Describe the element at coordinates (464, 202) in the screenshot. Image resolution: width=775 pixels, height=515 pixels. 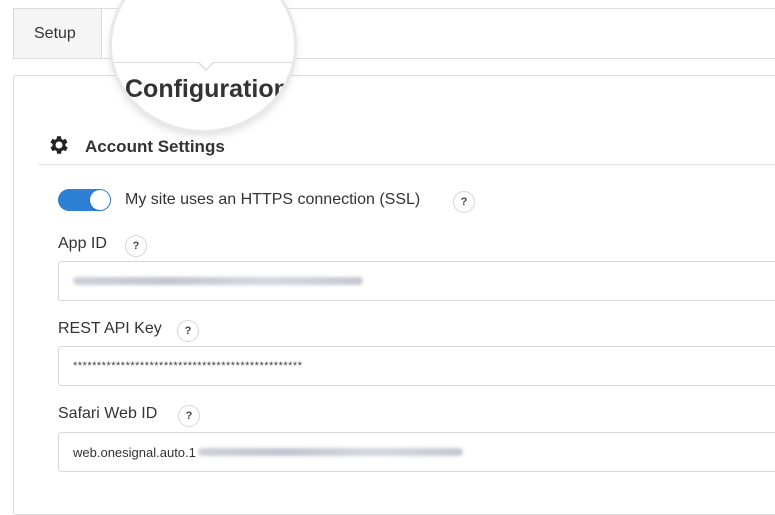
I see `ssl-help-icon: ?` at that location.